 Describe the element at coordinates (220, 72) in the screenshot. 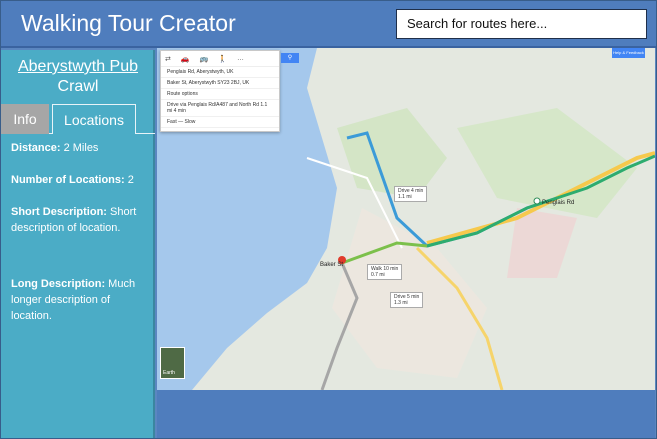

I see `origin-field: Penglais Rd, Aberystwyth, UK` at that location.